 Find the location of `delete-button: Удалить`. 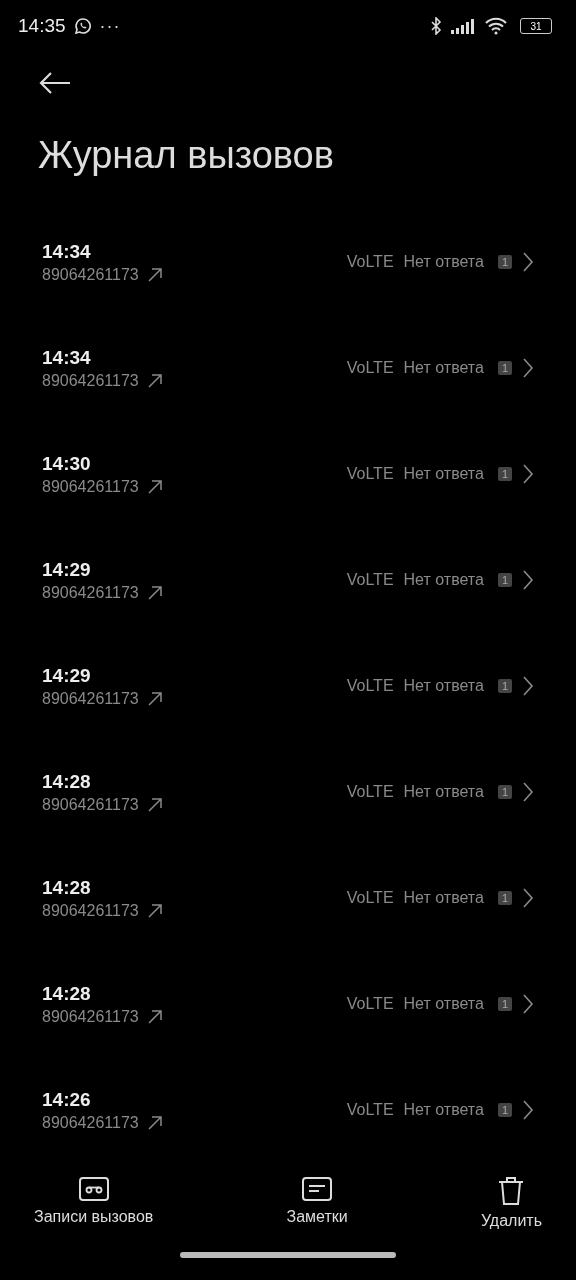

delete-button: Удалить is located at coordinates (511, 1203).